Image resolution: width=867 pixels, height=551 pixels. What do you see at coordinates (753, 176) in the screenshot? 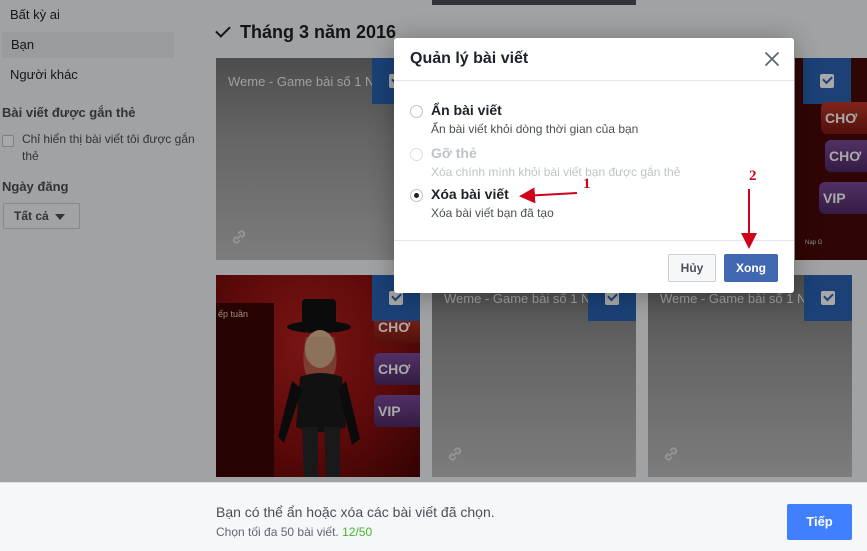
I see `annotation-marker-2: 2` at bounding box center [753, 176].